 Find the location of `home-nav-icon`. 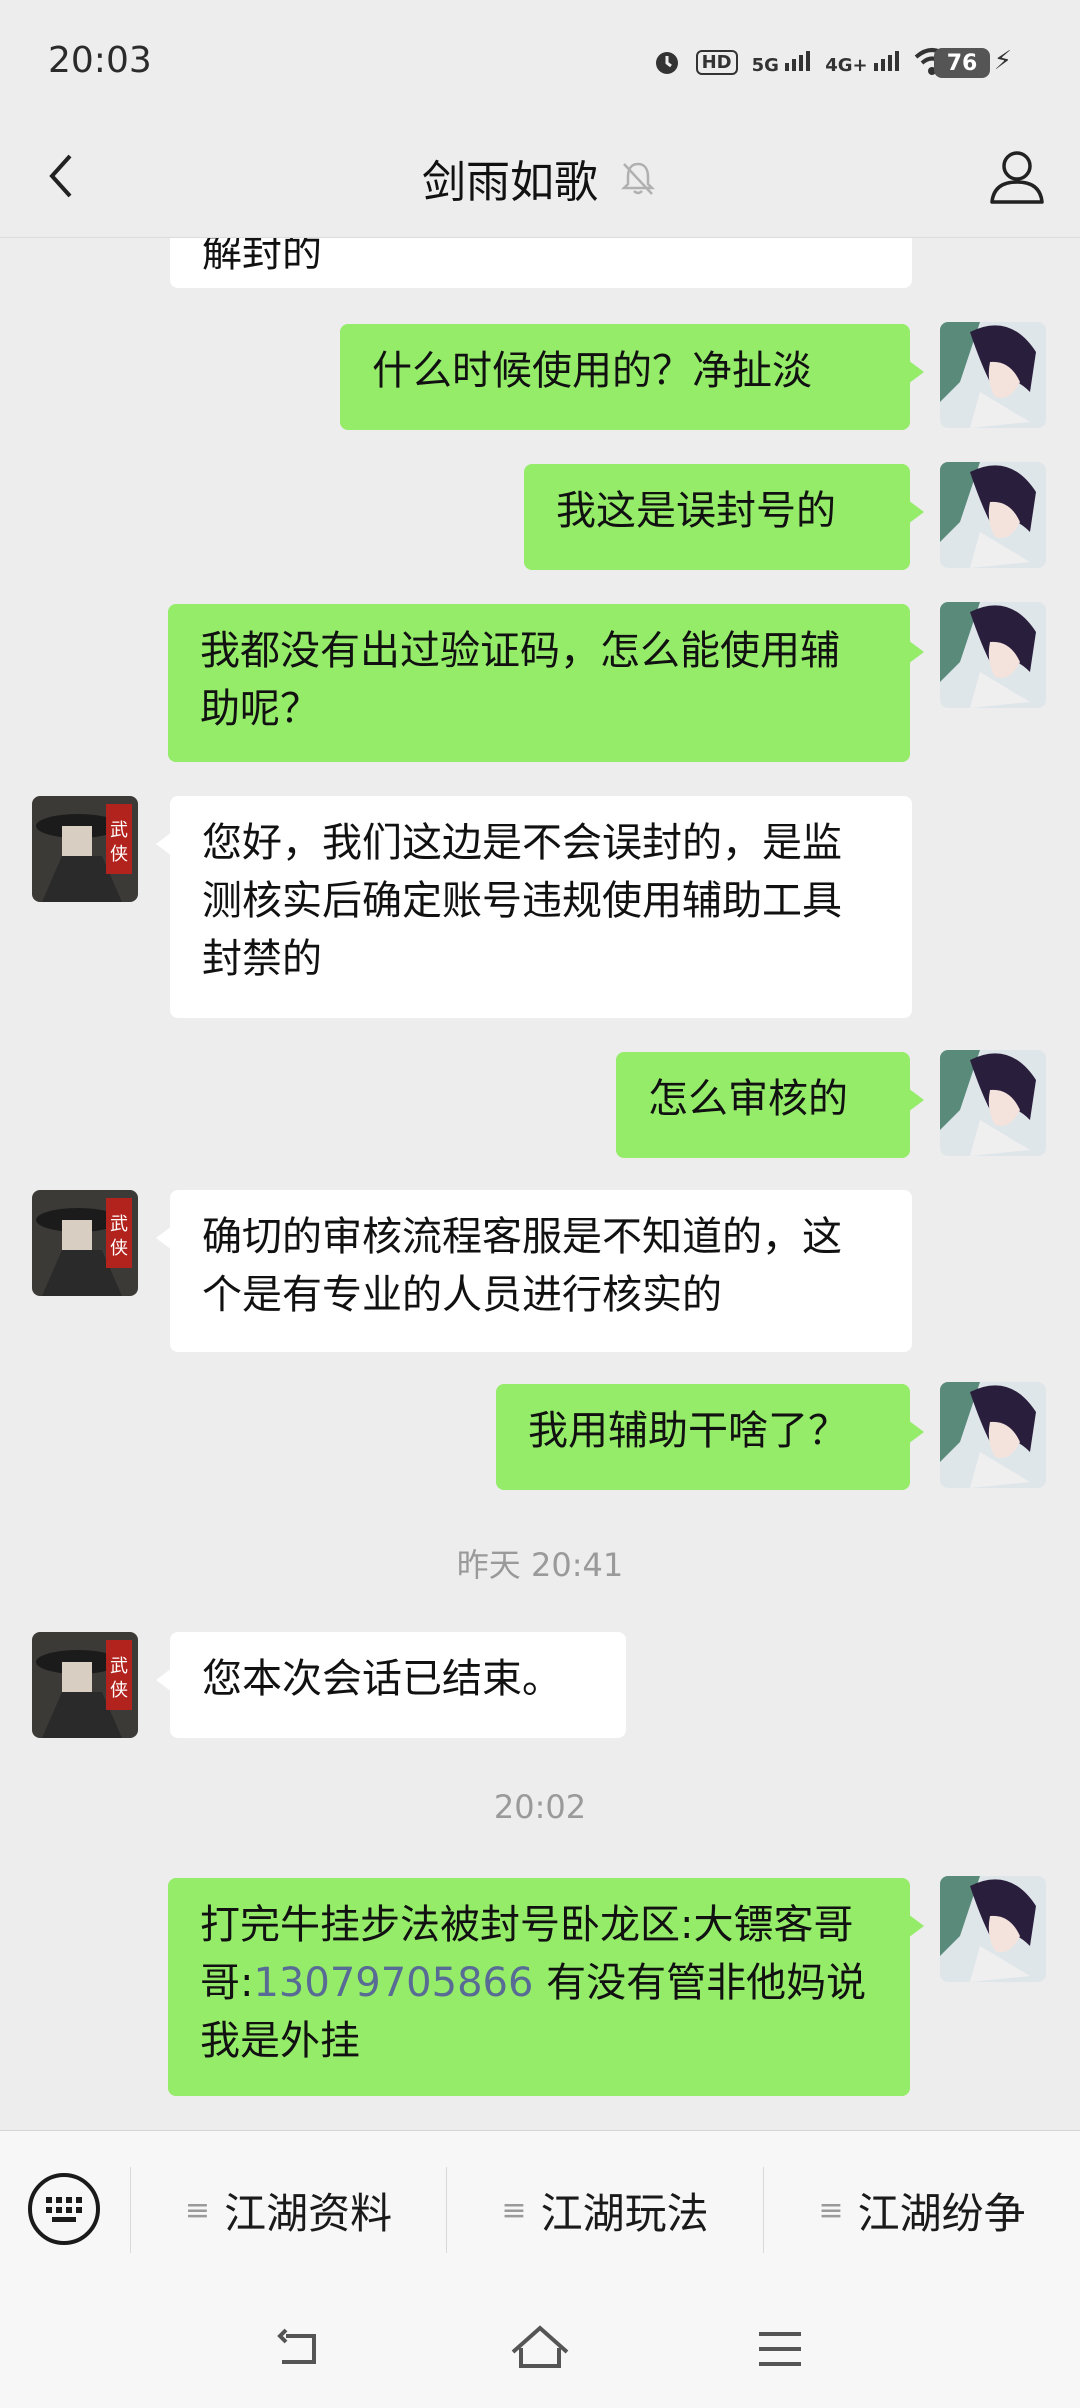

home-nav-icon is located at coordinates (540, 2349).